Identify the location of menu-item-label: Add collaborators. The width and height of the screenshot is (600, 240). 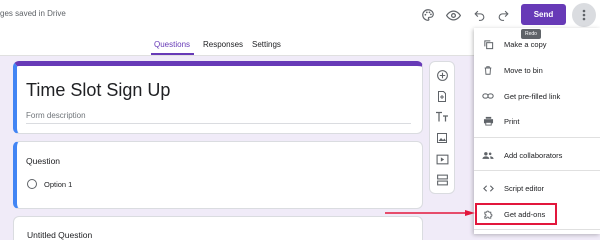
(533, 155).